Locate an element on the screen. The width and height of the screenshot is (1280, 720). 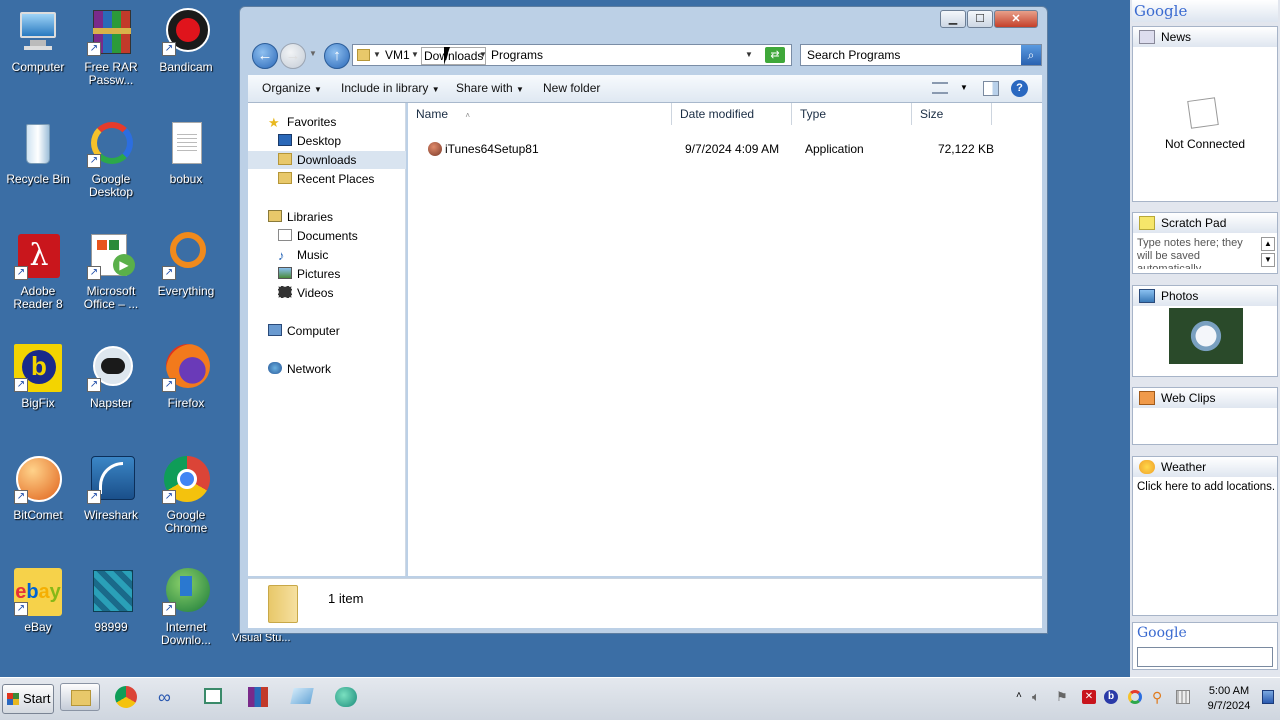
desktop-icon-everything: ↗ Everything is located at coordinates (186, 265).